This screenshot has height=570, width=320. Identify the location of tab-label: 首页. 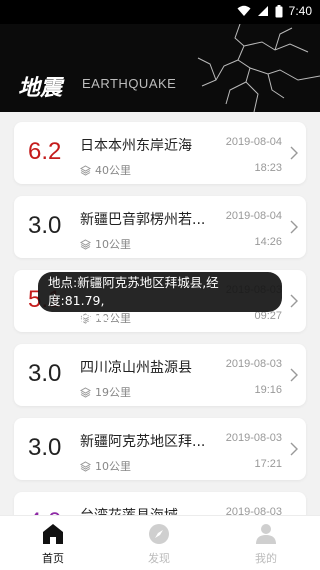
(53, 558).